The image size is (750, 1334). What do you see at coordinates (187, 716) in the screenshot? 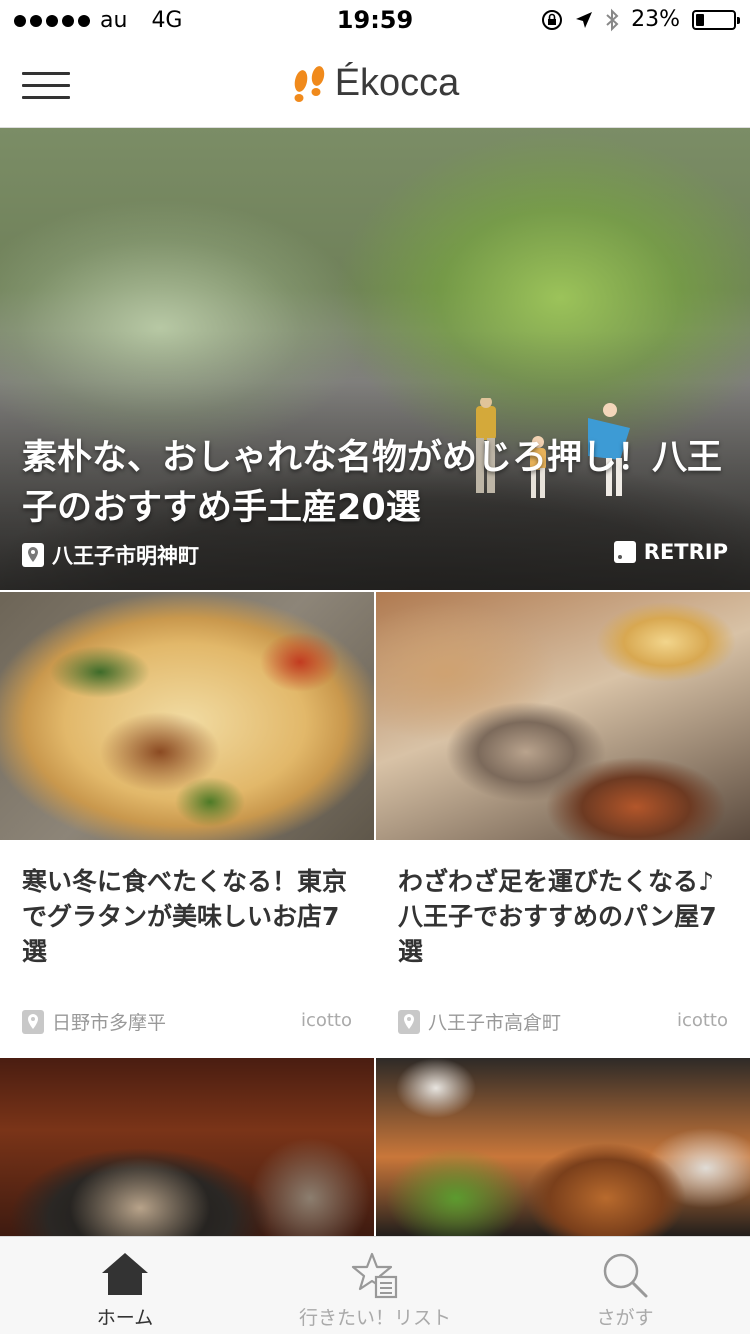
I see `gratin-photo` at bounding box center [187, 716].